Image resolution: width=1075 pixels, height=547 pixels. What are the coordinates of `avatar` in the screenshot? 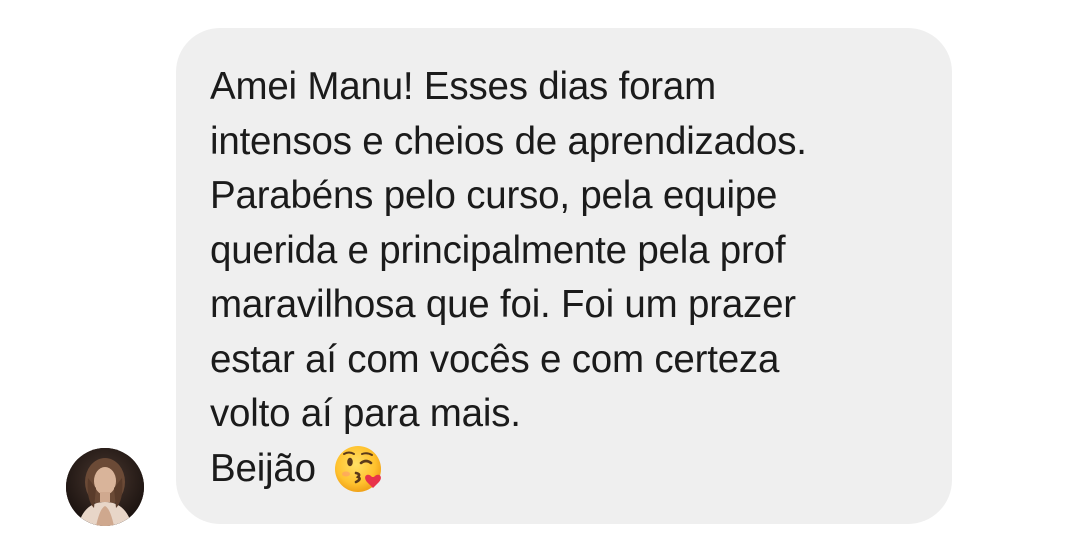 It's located at (105, 487).